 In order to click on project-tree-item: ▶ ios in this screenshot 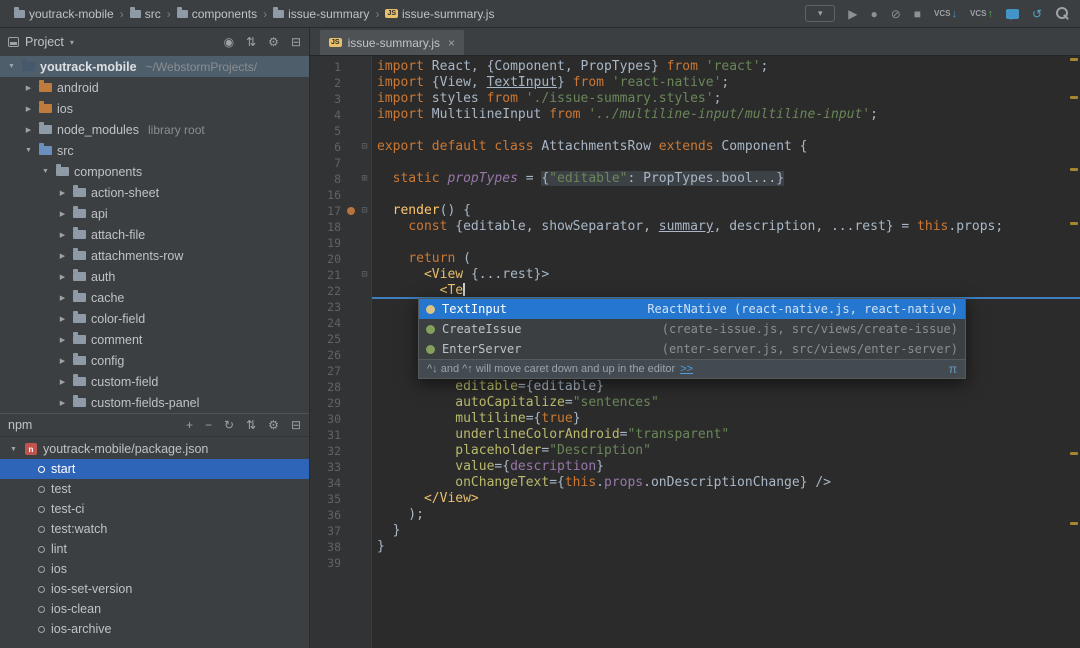, I will do `click(154, 108)`.